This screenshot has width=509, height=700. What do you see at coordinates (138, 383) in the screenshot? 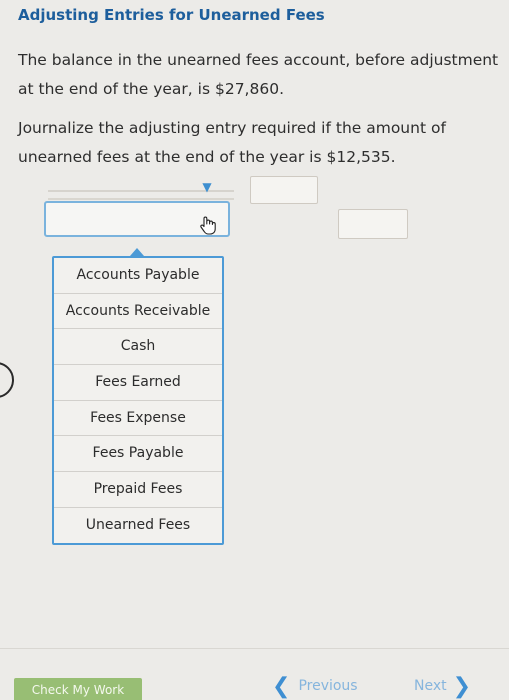
I see `dropdown-option-fees-earned: Fees Earned` at bounding box center [138, 383].